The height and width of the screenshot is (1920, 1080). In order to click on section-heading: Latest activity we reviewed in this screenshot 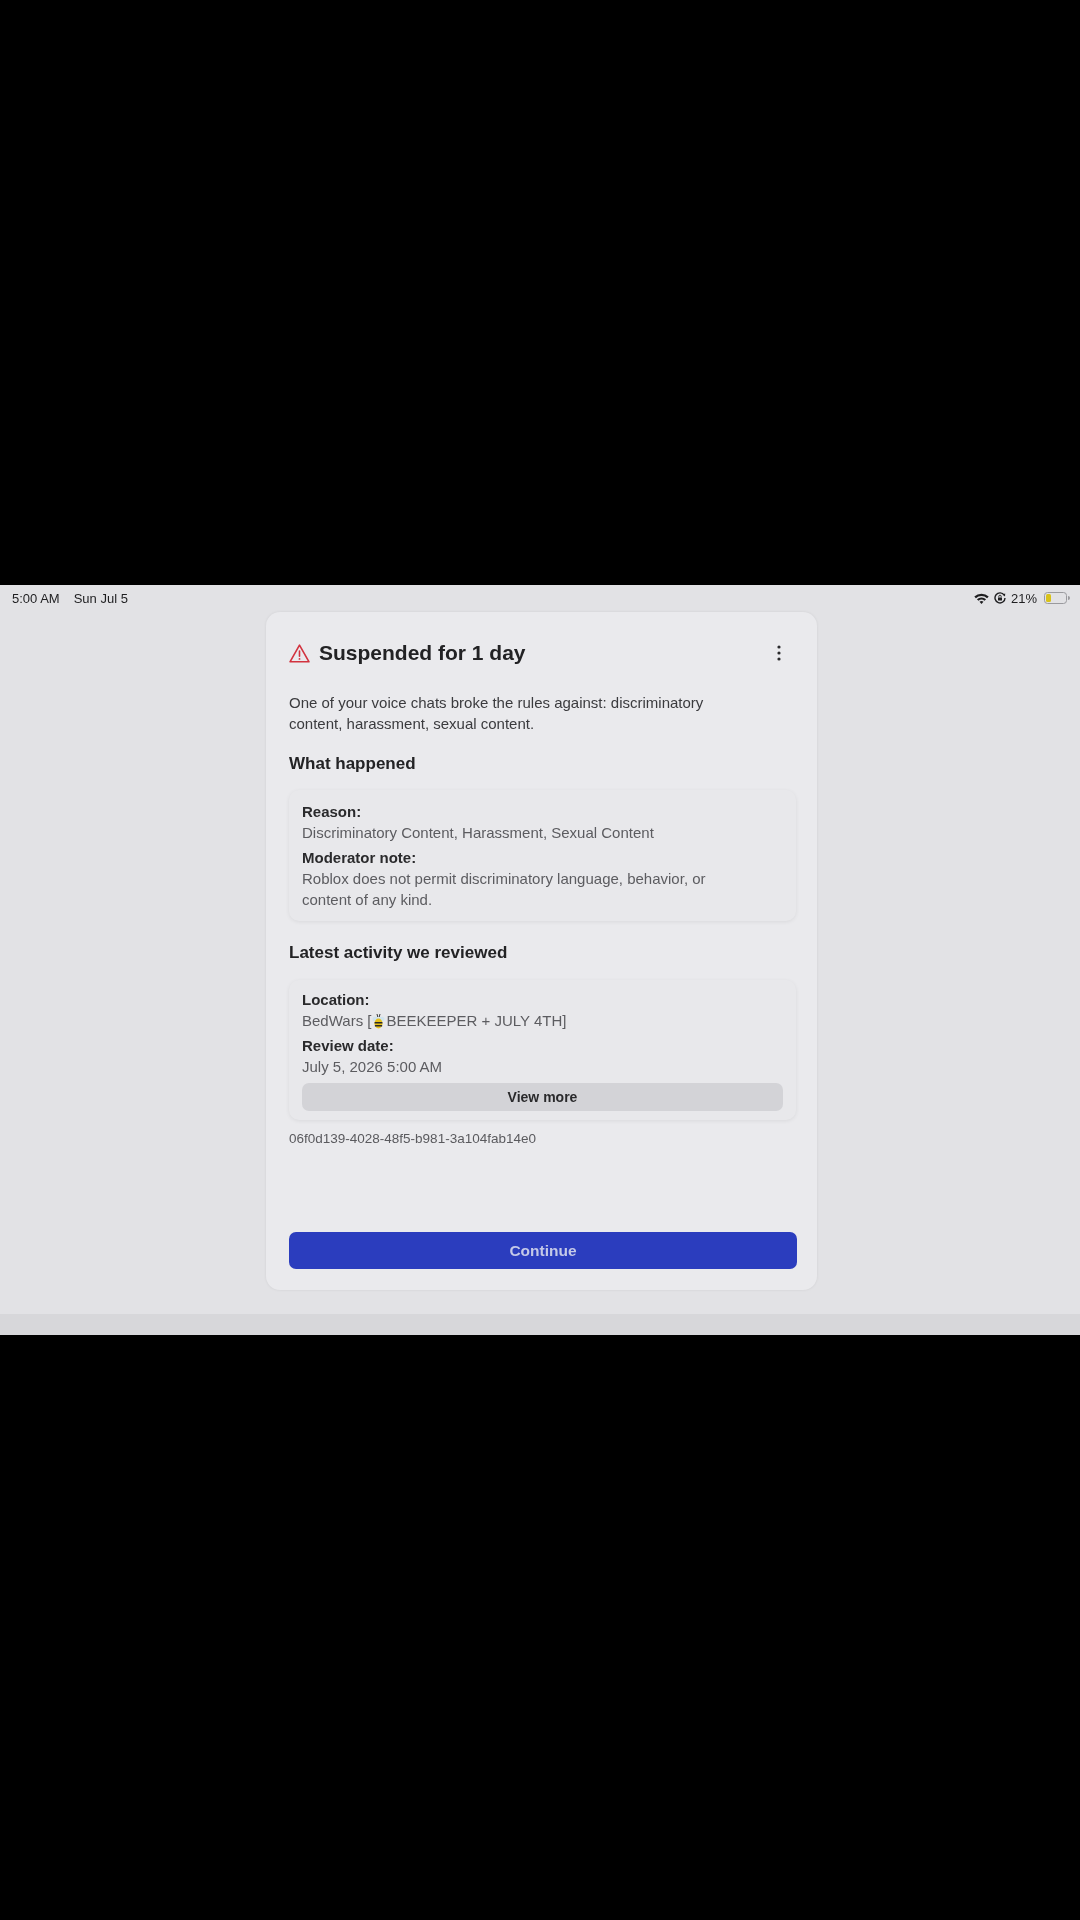, I will do `click(399, 953)`.